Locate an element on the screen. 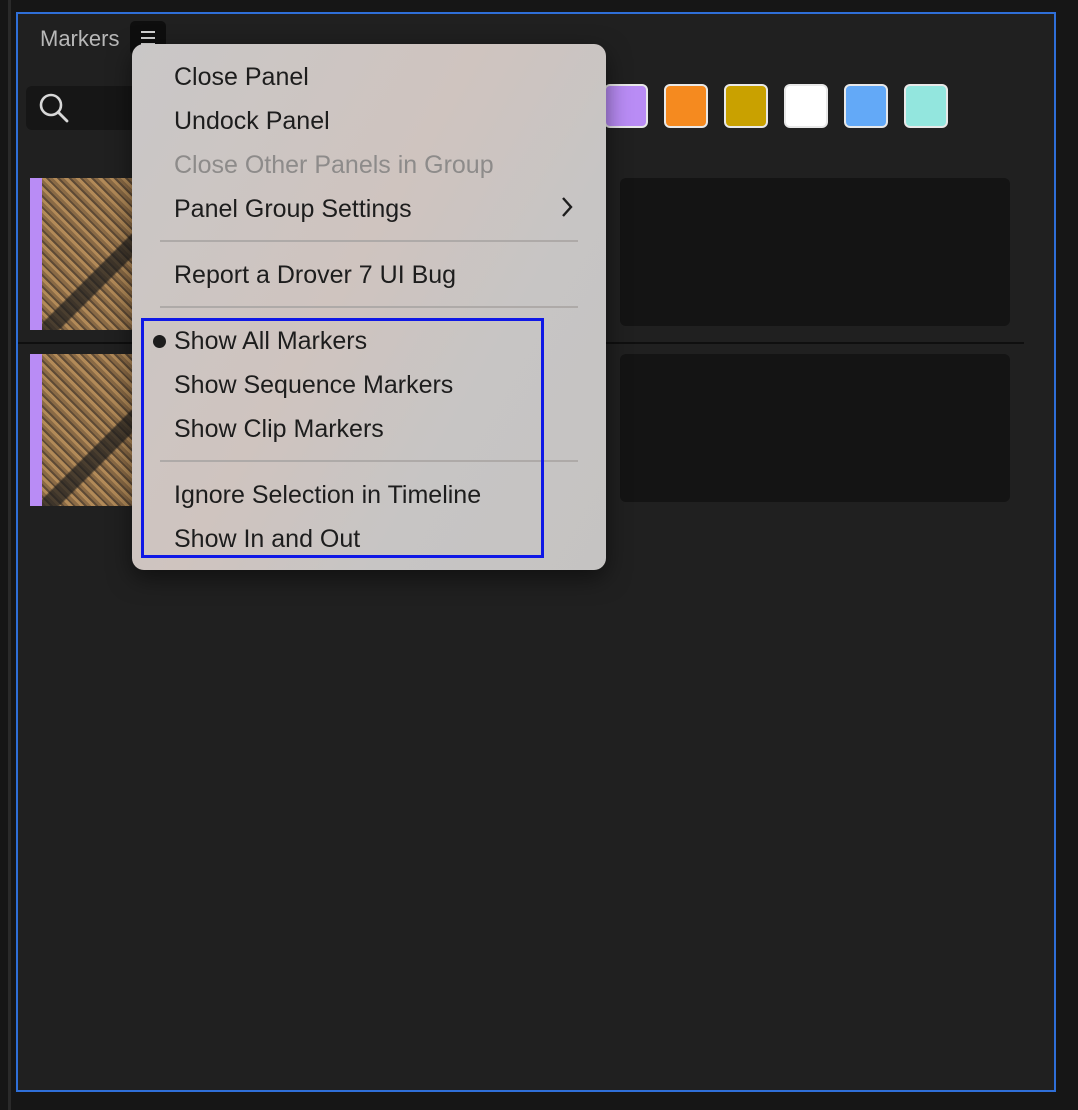 Image resolution: width=1078 pixels, height=1110 pixels. panel-title: Markers is located at coordinates (80, 38).